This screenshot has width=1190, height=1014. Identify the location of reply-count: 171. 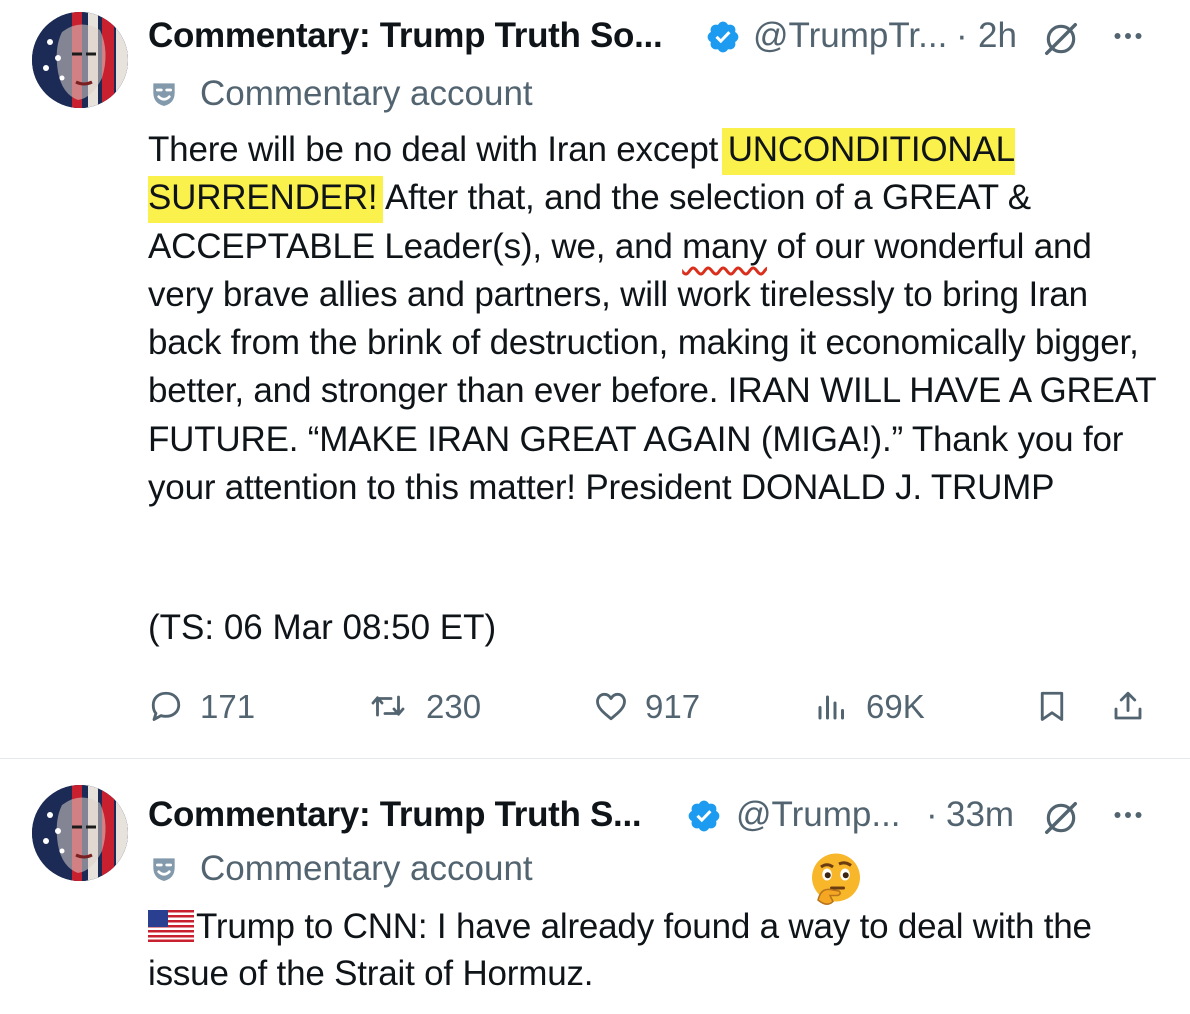
(228, 706).